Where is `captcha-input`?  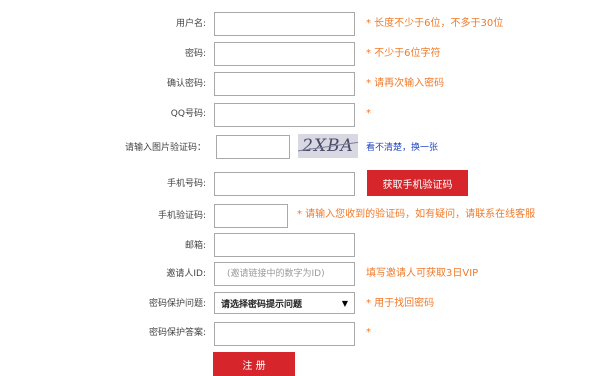 captcha-input is located at coordinates (253, 147).